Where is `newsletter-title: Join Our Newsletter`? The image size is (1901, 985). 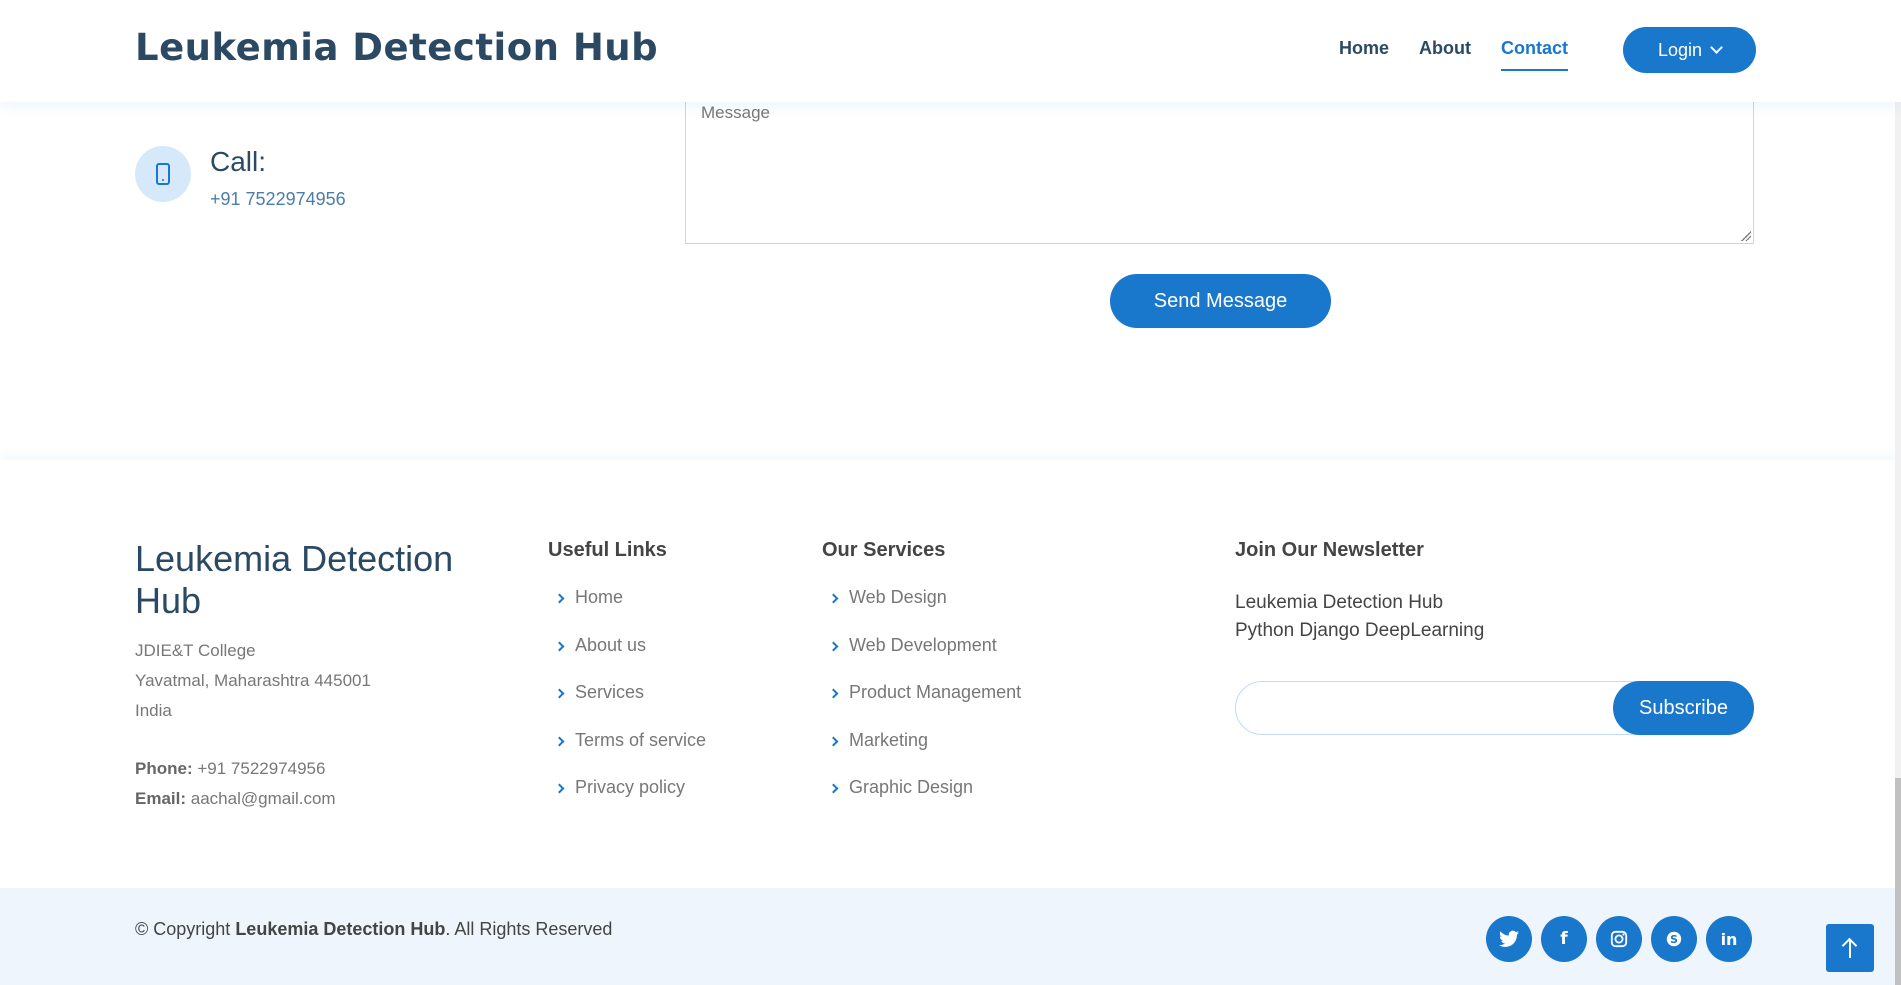
newsletter-title: Join Our Newsletter is located at coordinates (1329, 550).